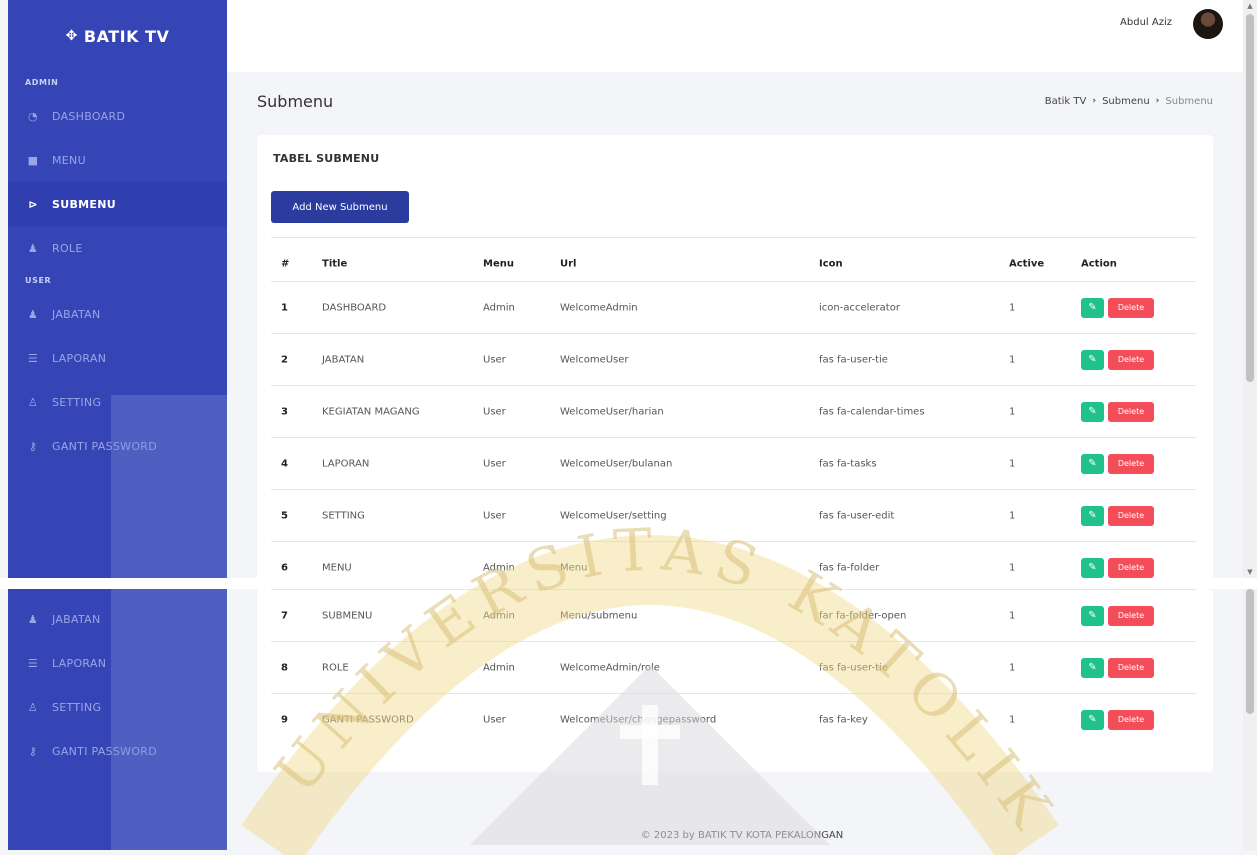  Describe the element at coordinates (599, 616) in the screenshot. I see `cell-url: Menu/submenu` at that location.